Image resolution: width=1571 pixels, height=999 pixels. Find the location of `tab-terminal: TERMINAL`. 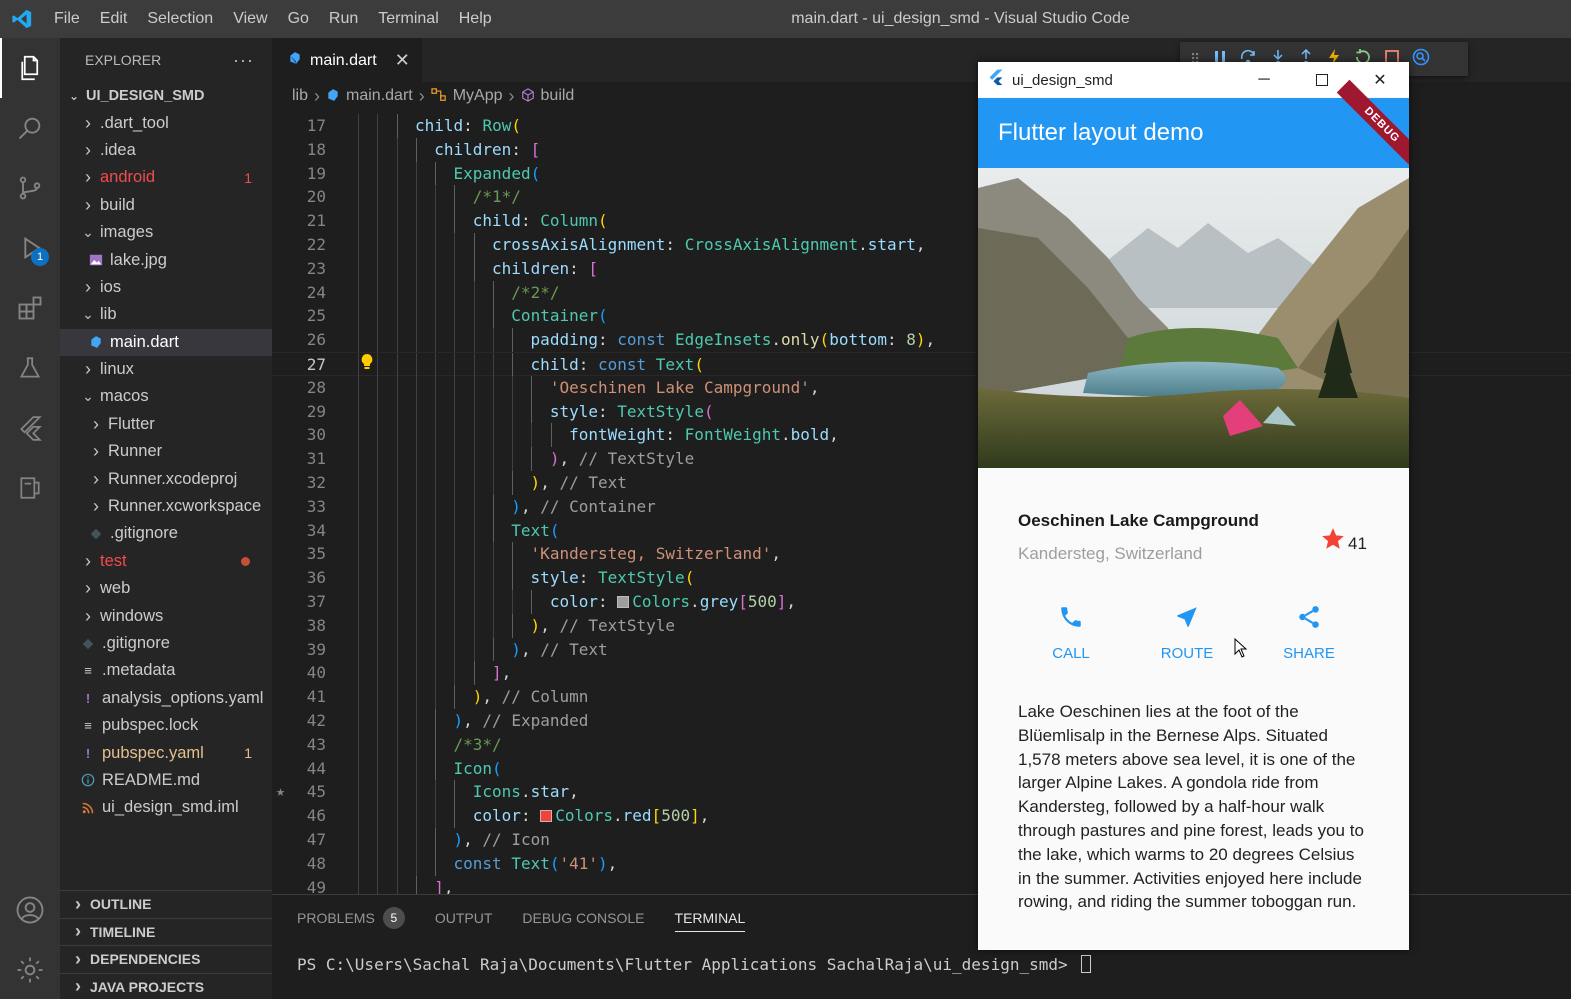

tab-terminal: TERMINAL is located at coordinates (710, 918).